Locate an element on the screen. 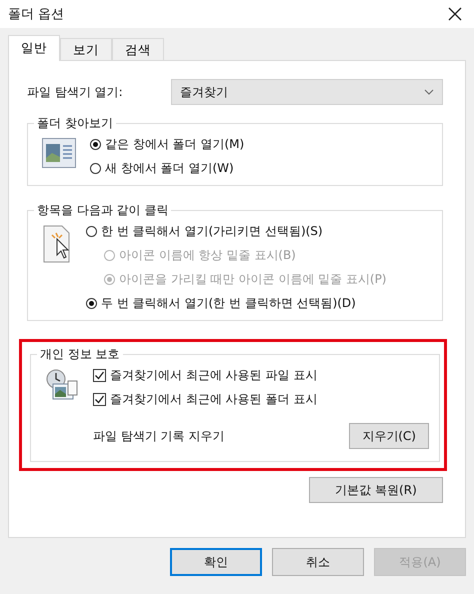 This screenshot has width=474, height=594. restore-defaults-button: 기본값 복원(R) is located at coordinates (376, 490).